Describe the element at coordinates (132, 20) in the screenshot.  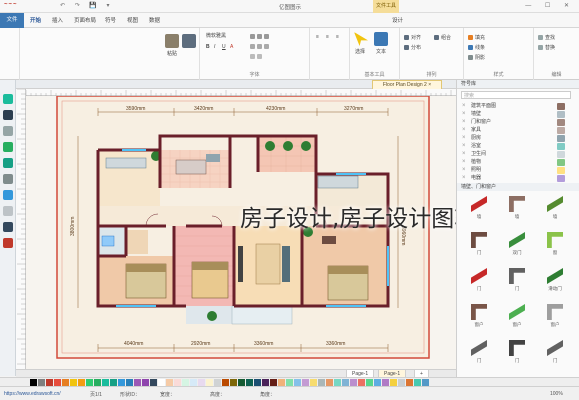
I see `tab-view: 视图` at that location.